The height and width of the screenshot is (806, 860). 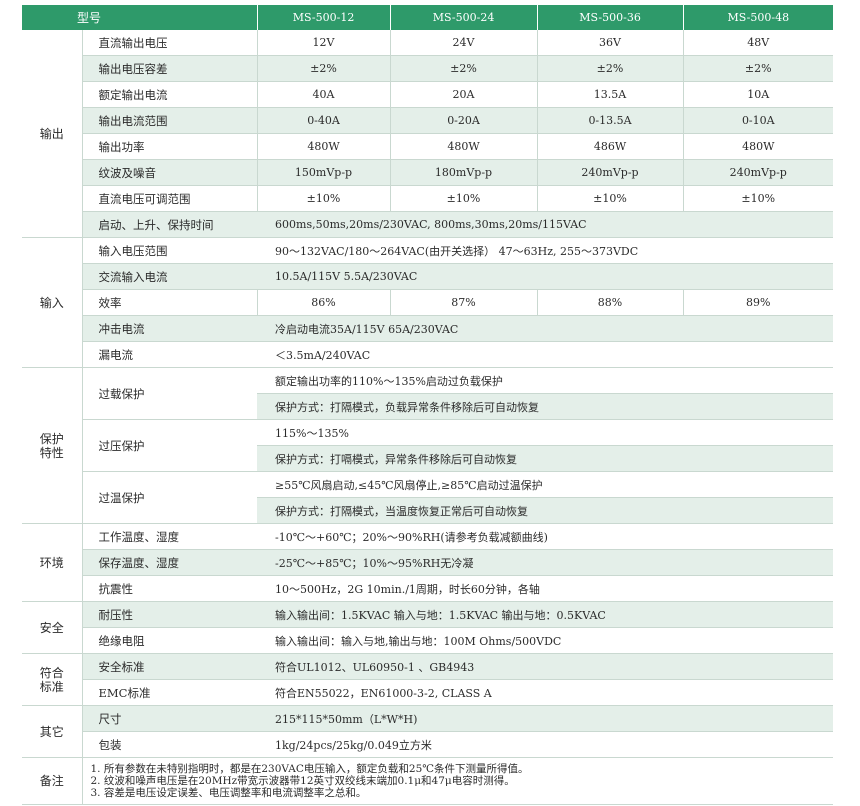 I want to click on category-line: 符合, so click(x=51, y=672).